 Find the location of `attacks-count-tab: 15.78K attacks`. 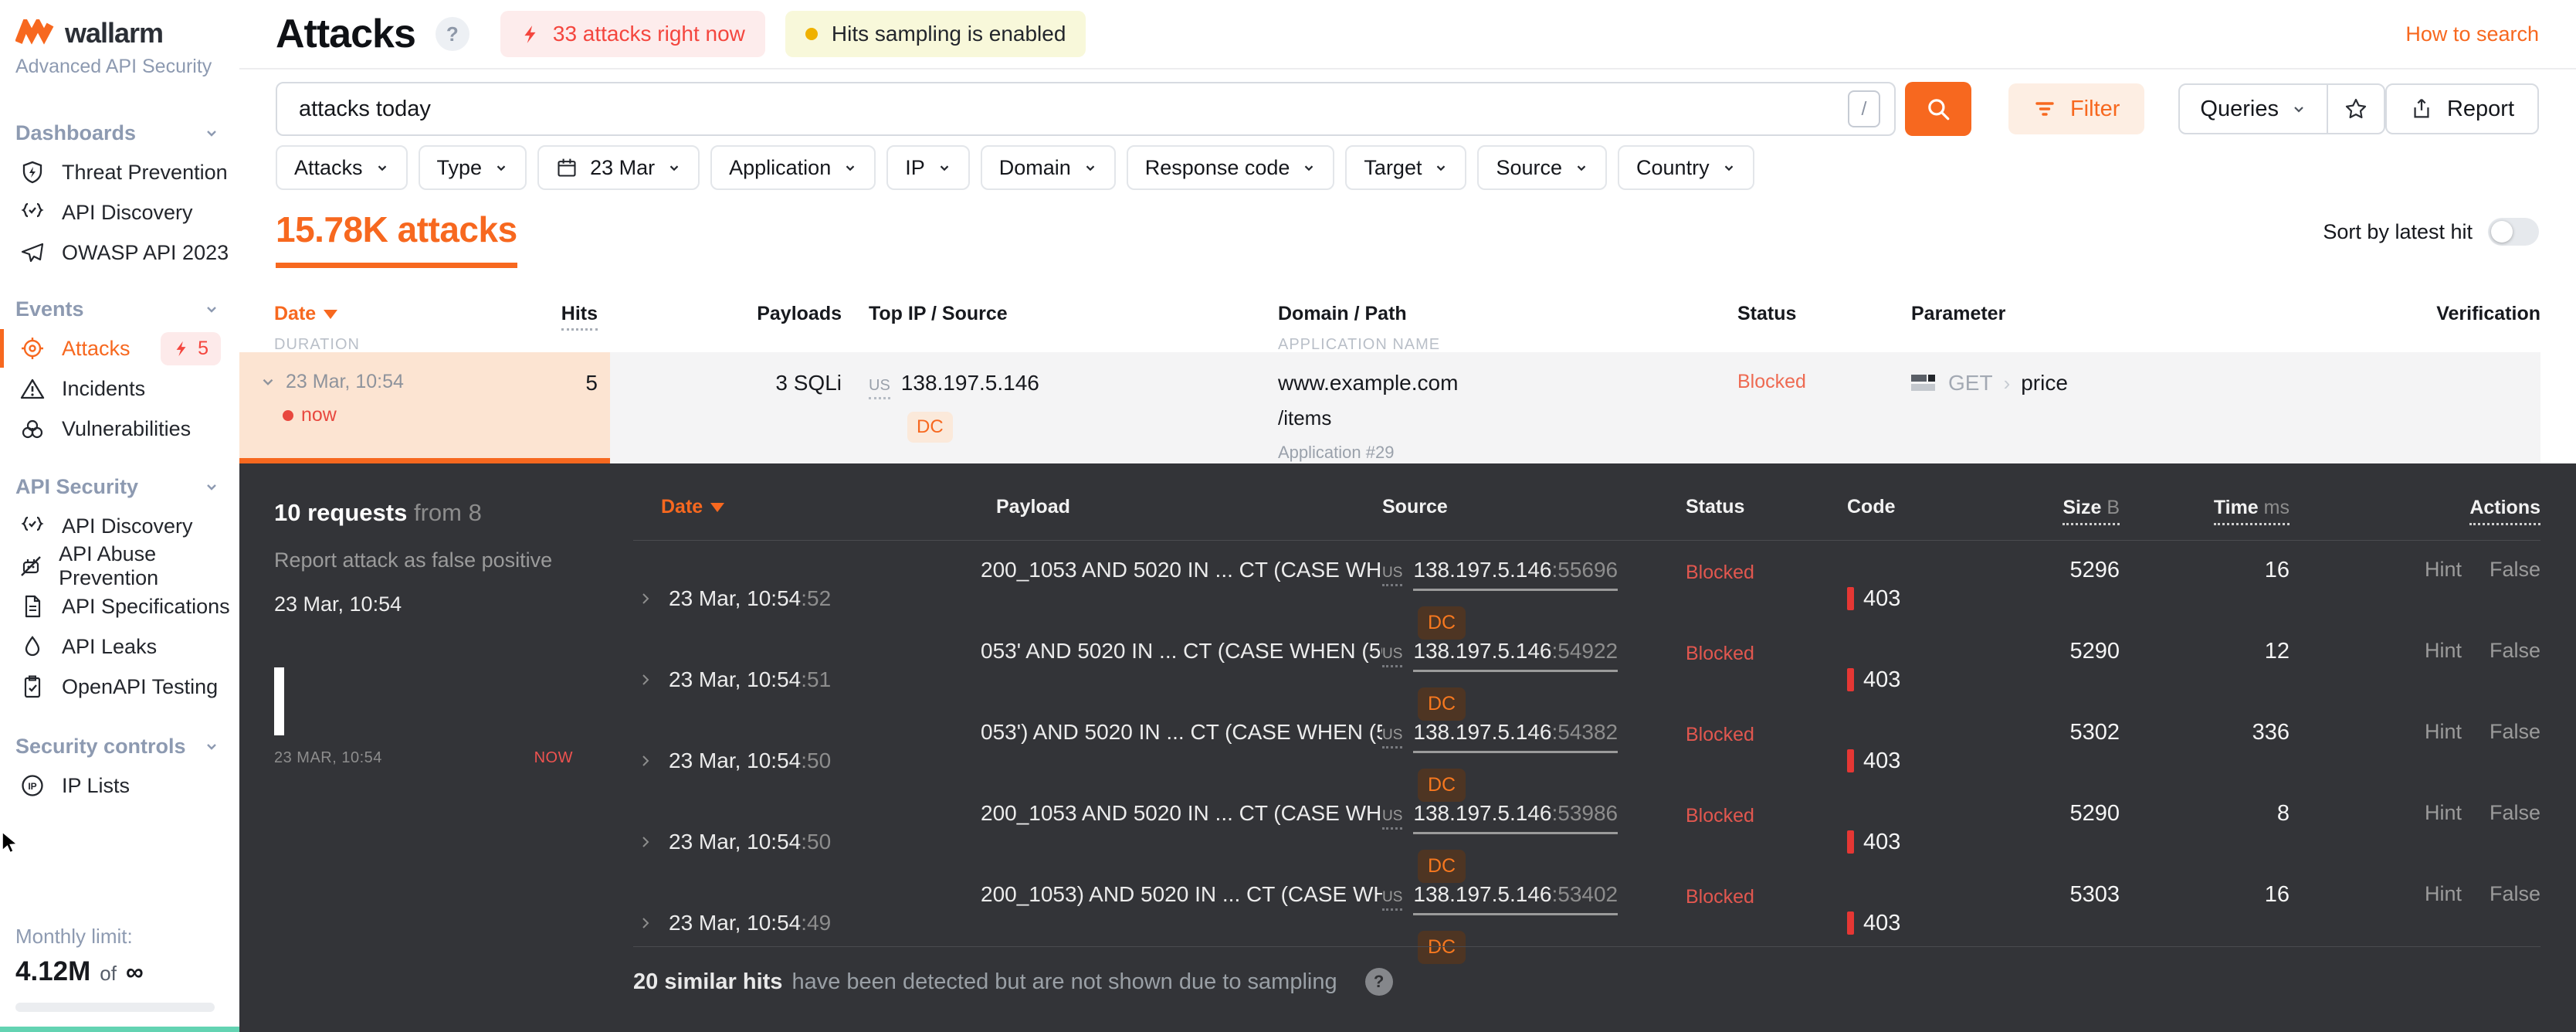

attacks-count-tab: 15.78K attacks is located at coordinates (396, 238).